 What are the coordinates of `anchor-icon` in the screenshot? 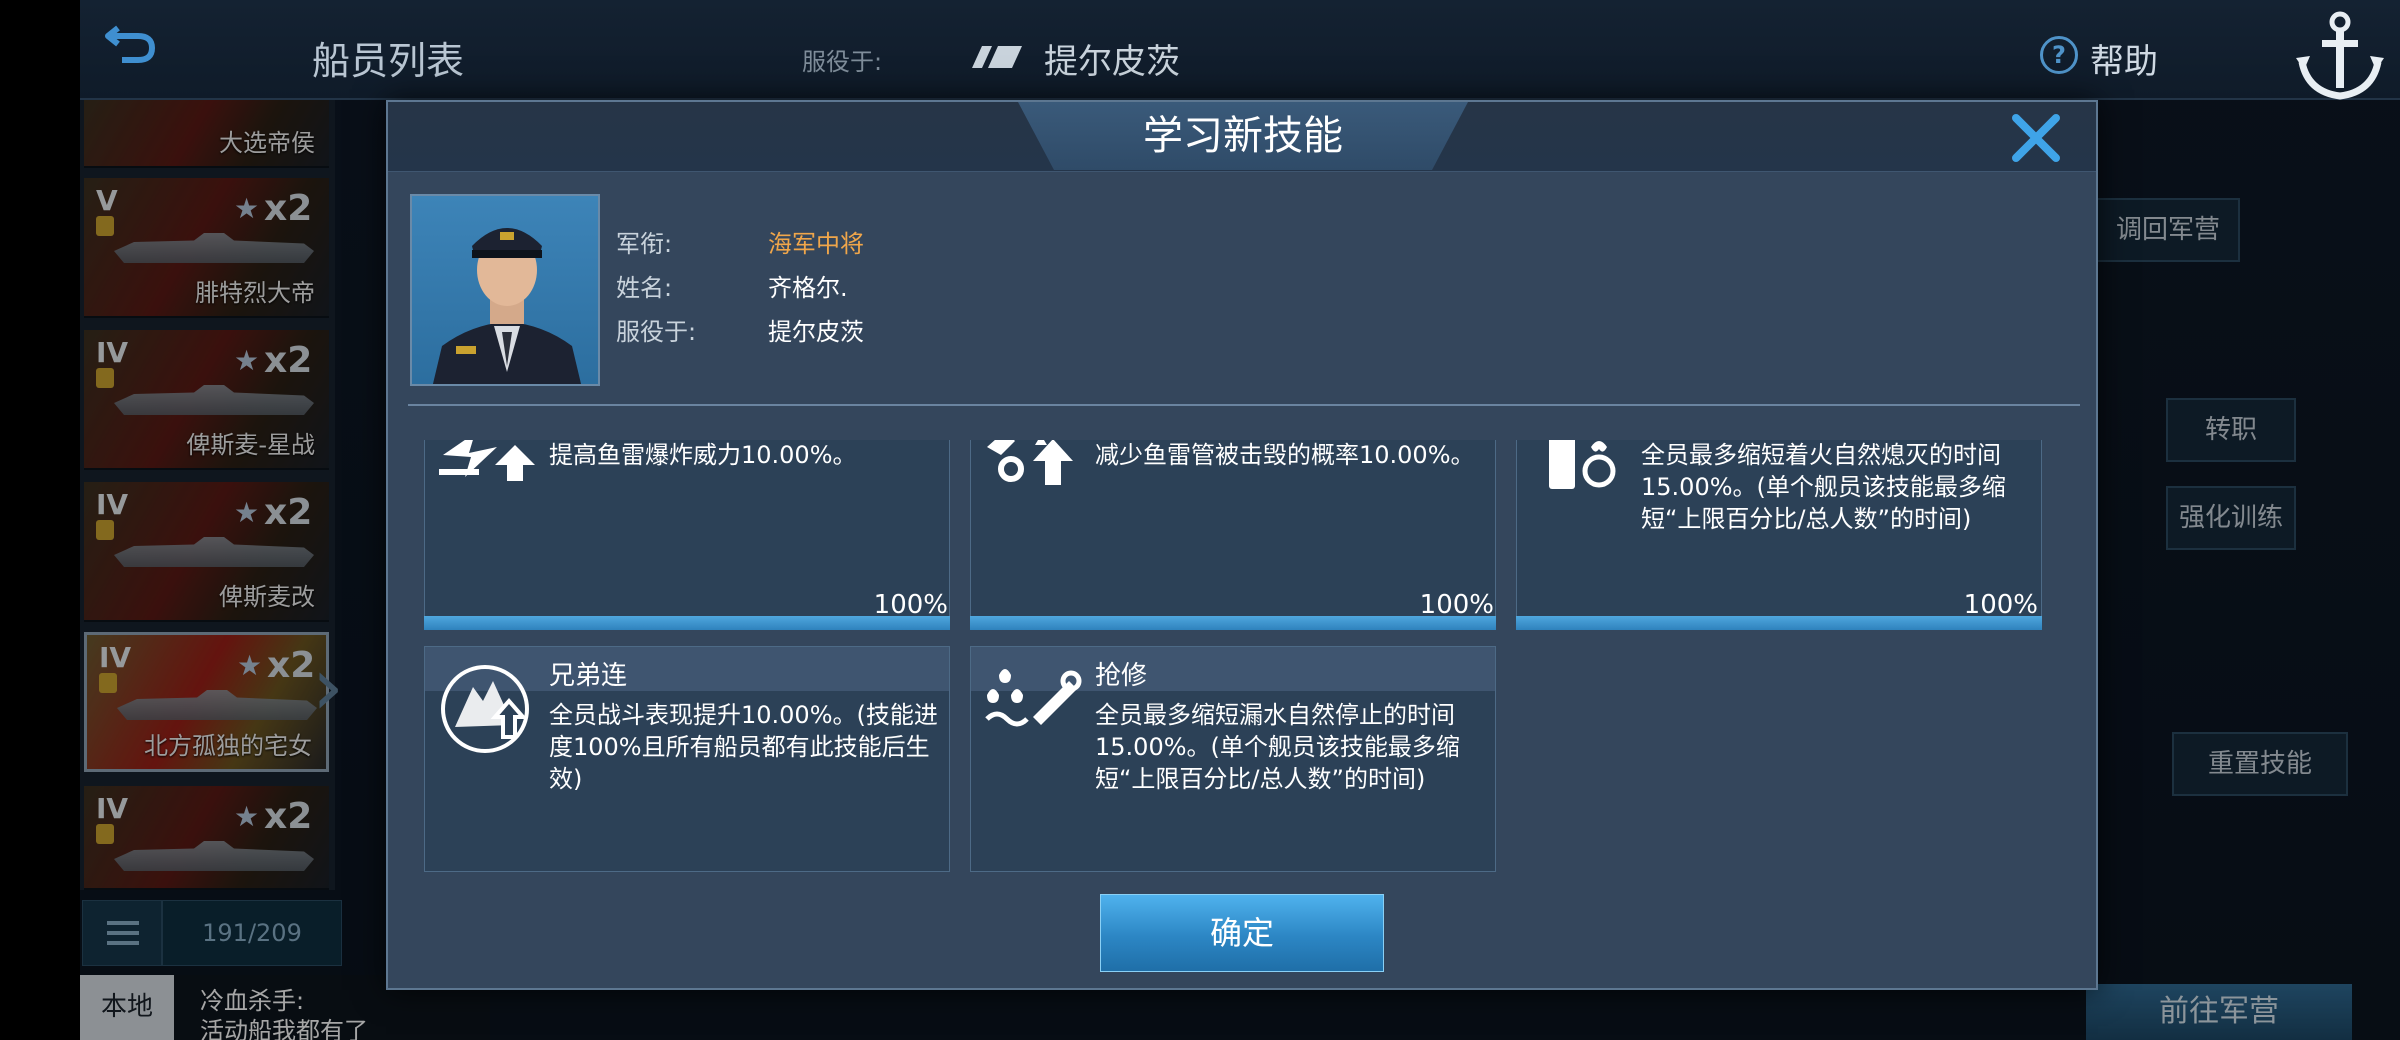 It's located at (2340, 54).